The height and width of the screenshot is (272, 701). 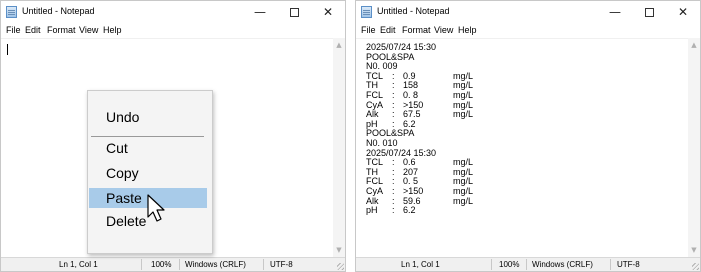 I want to click on document-line: pH:6.2, so click(x=409, y=210).